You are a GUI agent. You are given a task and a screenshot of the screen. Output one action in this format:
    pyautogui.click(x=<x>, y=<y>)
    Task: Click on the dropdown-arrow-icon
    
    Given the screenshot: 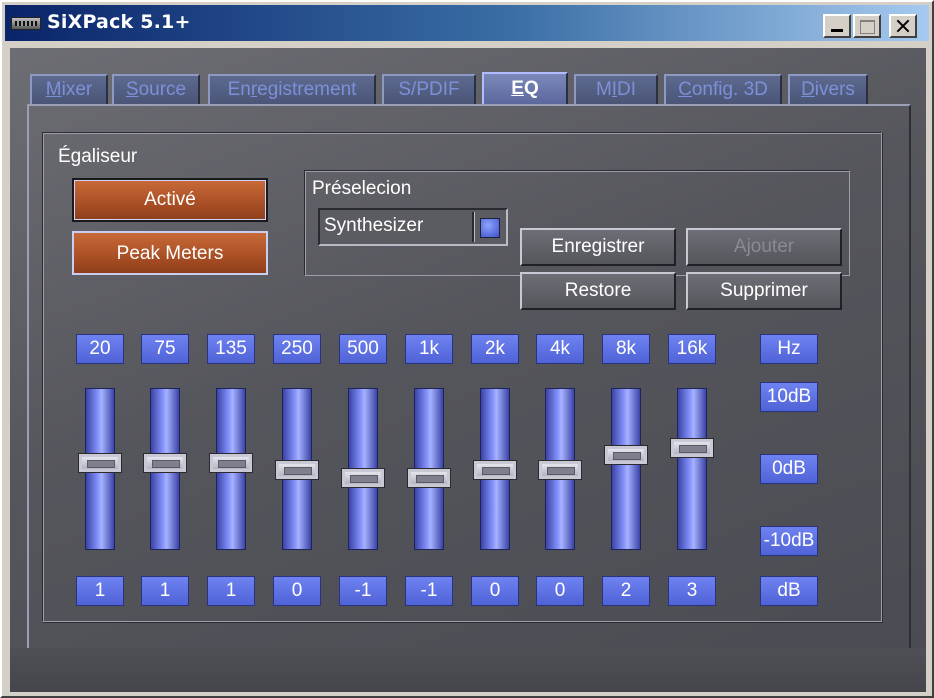 What is the action you would take?
    pyautogui.click(x=490, y=228)
    